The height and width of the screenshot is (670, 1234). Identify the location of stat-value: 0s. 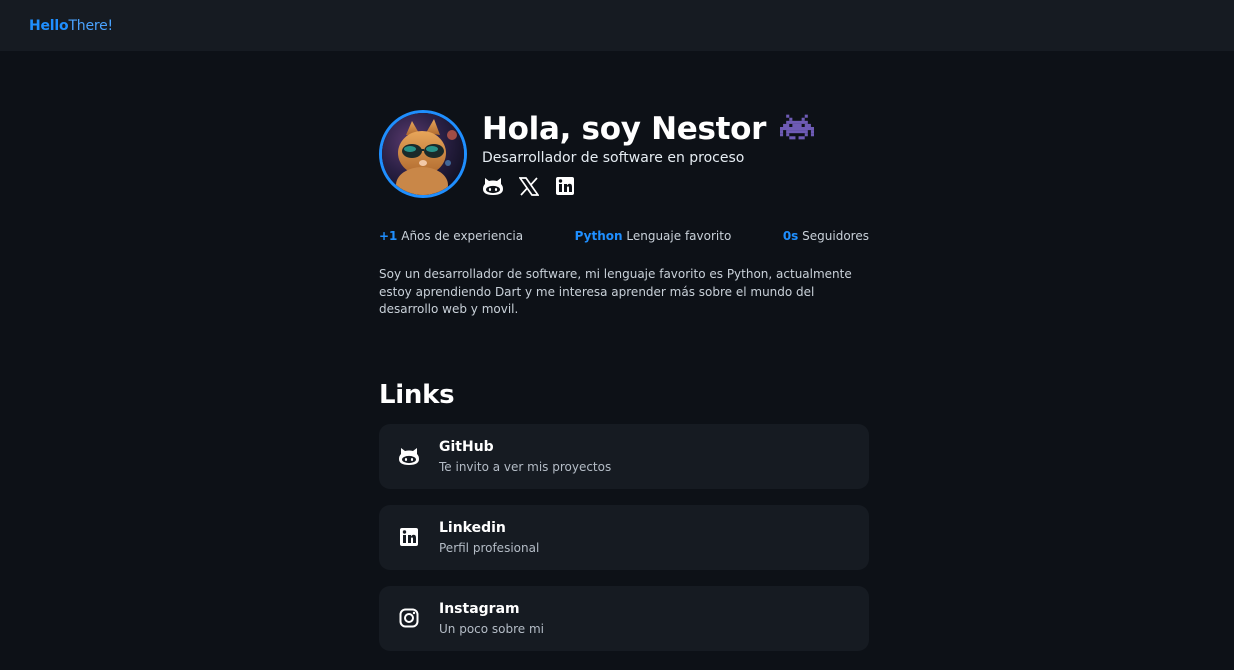
(790, 236).